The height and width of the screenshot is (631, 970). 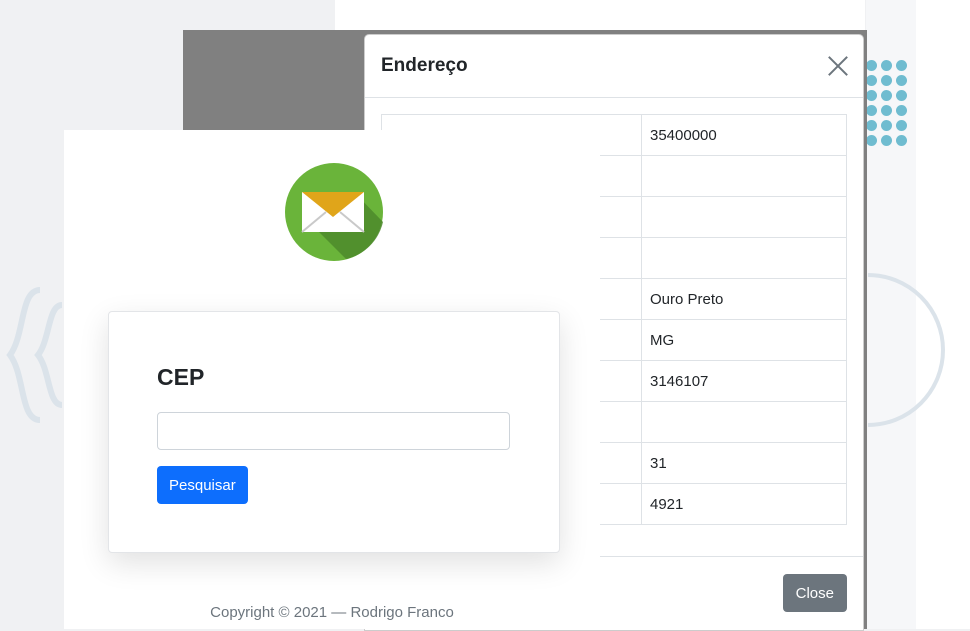 What do you see at coordinates (614, 66) in the screenshot?
I see `modal-header: Endereço` at bounding box center [614, 66].